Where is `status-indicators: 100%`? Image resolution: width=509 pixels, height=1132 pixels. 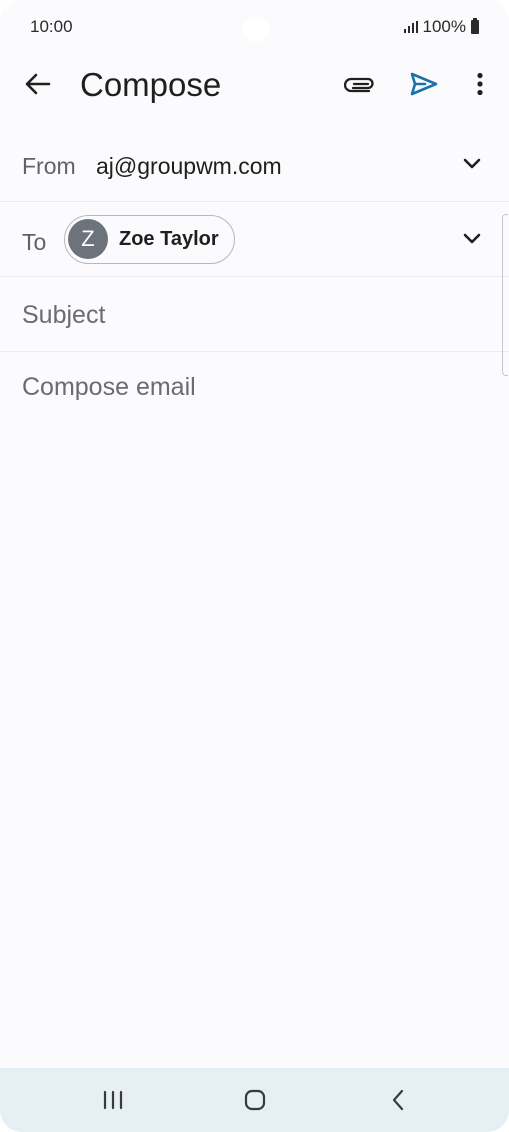
status-indicators: 100% is located at coordinates (441, 27).